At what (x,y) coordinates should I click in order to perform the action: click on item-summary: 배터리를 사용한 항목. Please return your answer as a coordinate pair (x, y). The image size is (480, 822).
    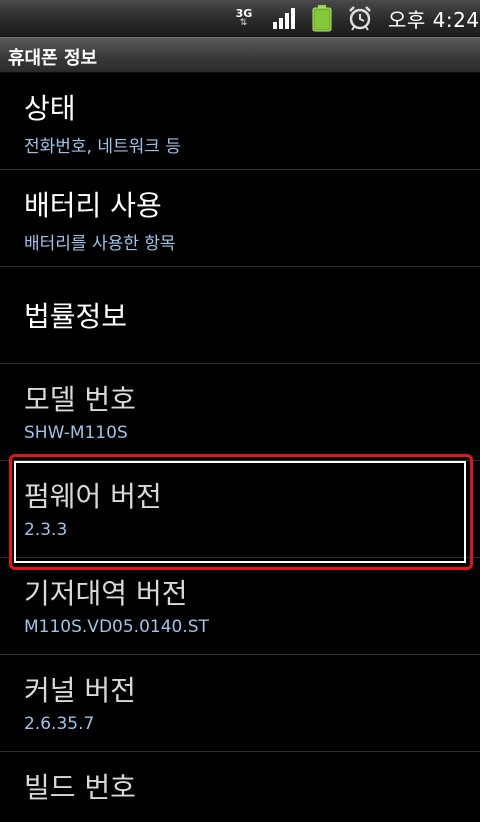
    Looking at the image, I should click on (100, 244).